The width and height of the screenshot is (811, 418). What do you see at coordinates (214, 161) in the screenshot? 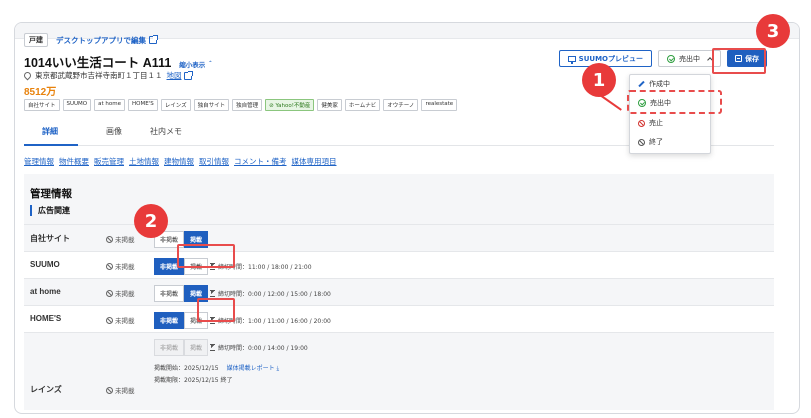
I see `anchor-transaction: 取引情報` at bounding box center [214, 161].